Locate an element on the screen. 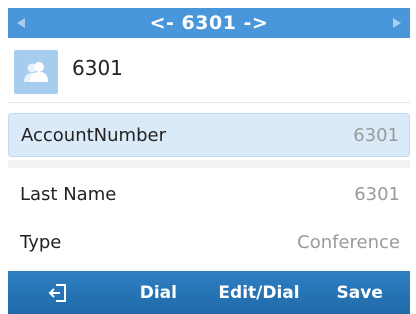 The width and height of the screenshot is (416, 314). field-label: AccountNumber is located at coordinates (93, 135).